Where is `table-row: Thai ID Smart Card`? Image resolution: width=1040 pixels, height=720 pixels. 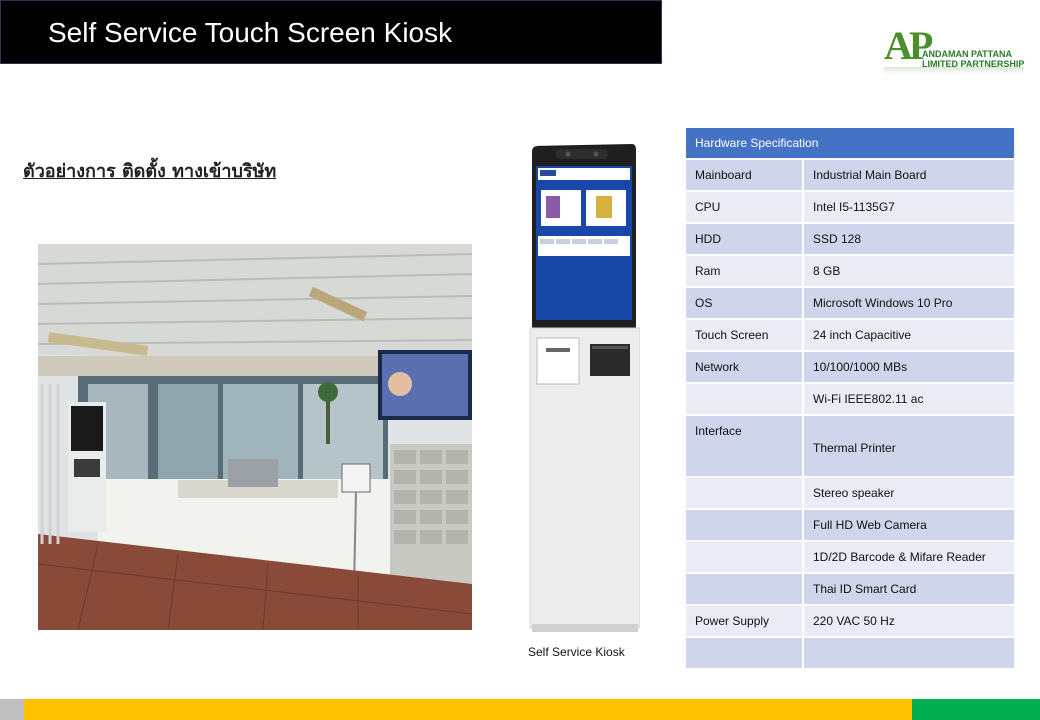 table-row: Thai ID Smart Card is located at coordinates (850, 589).